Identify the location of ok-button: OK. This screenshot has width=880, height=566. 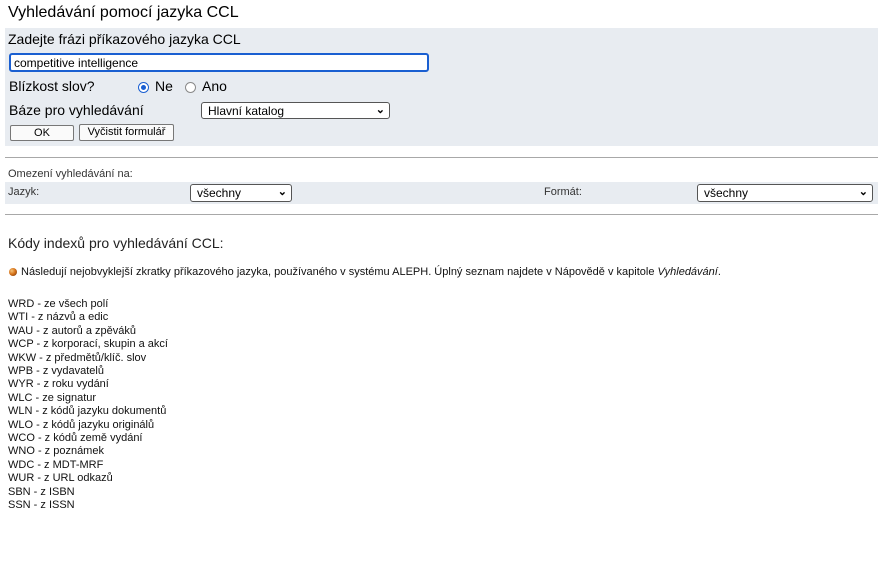
(42, 133).